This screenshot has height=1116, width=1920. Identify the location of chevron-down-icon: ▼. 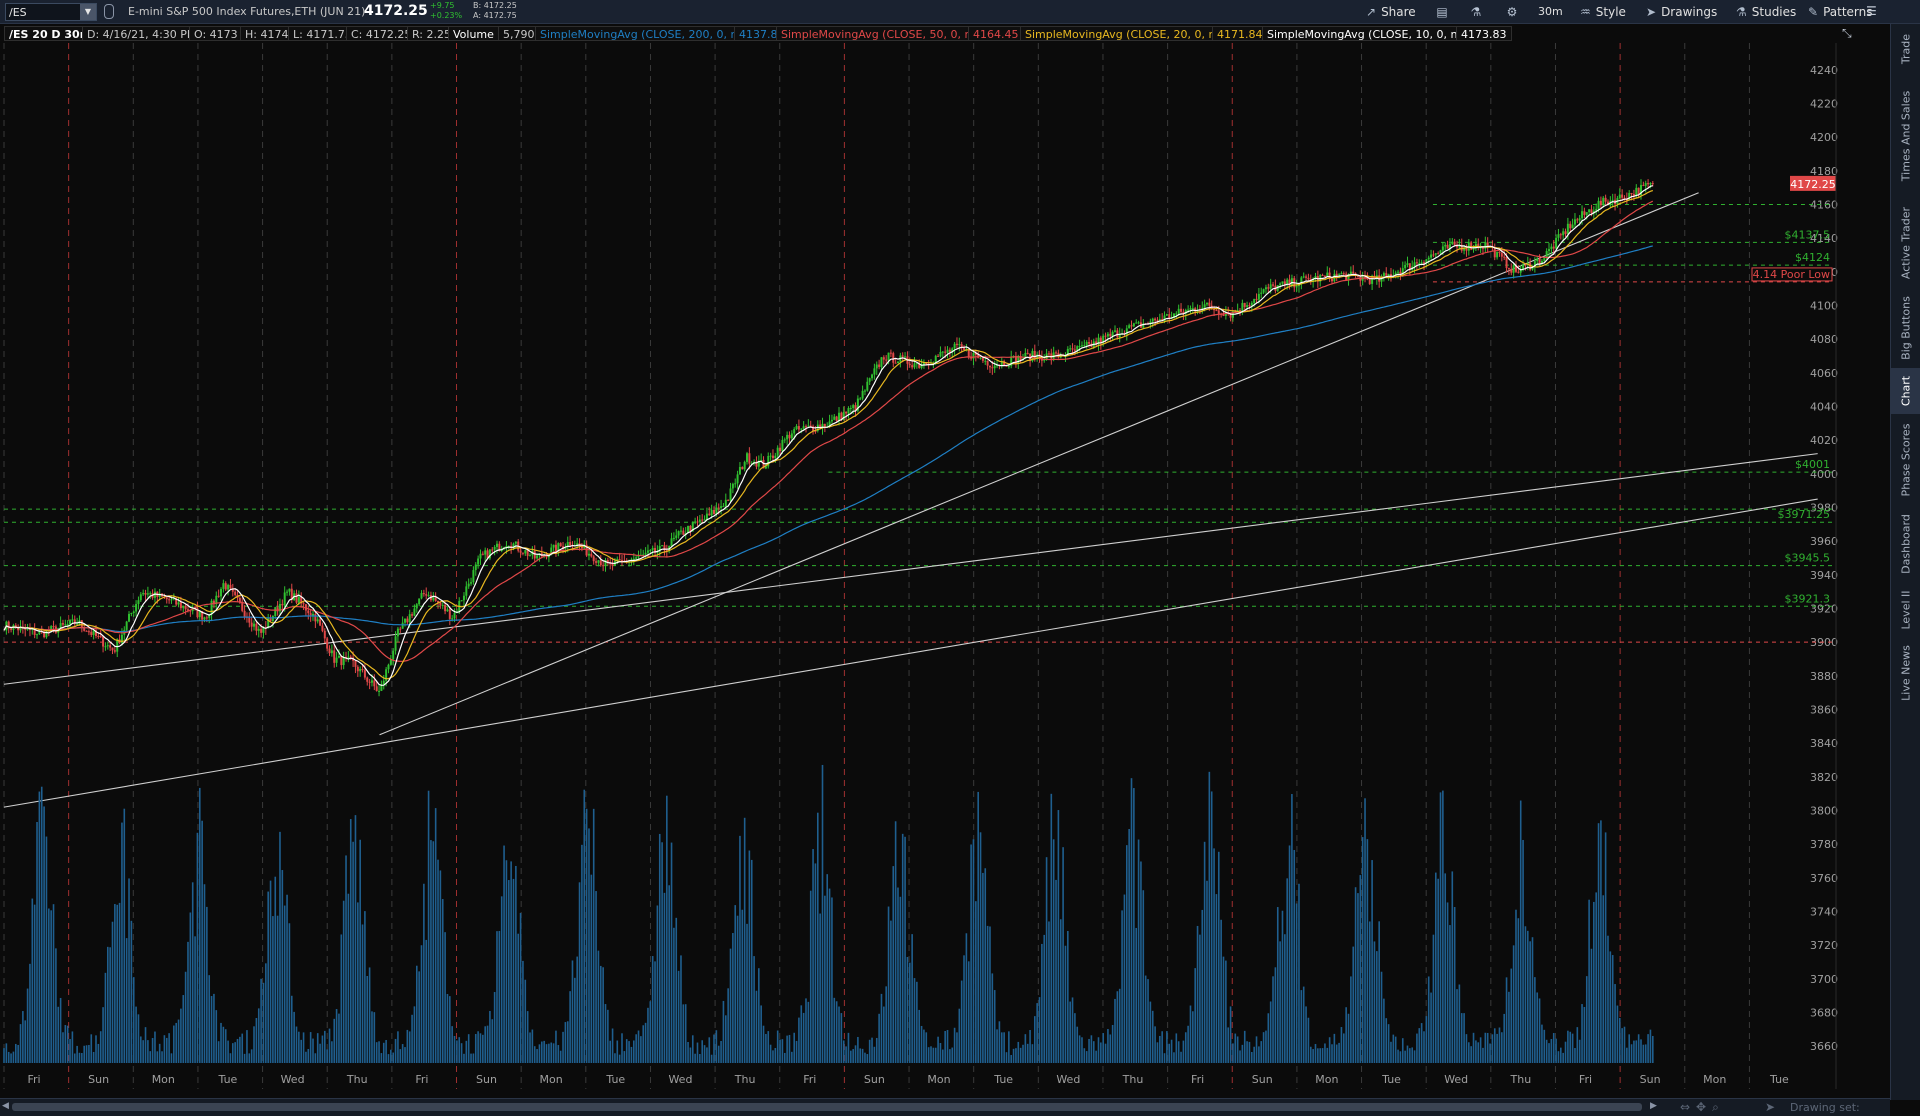
(88, 12).